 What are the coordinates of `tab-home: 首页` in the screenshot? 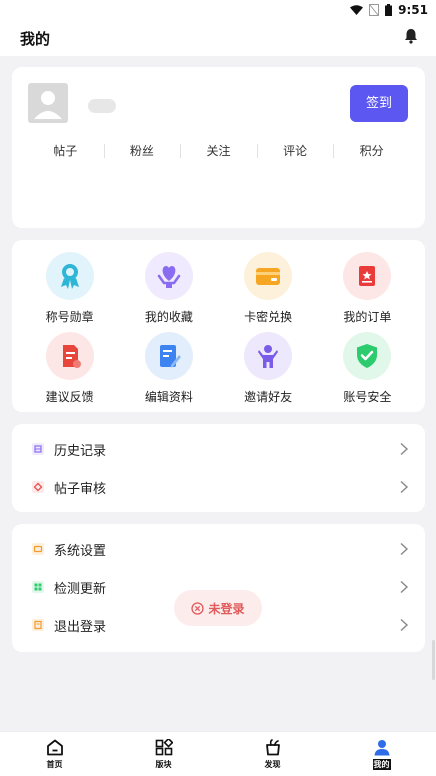 It's located at (54, 754).